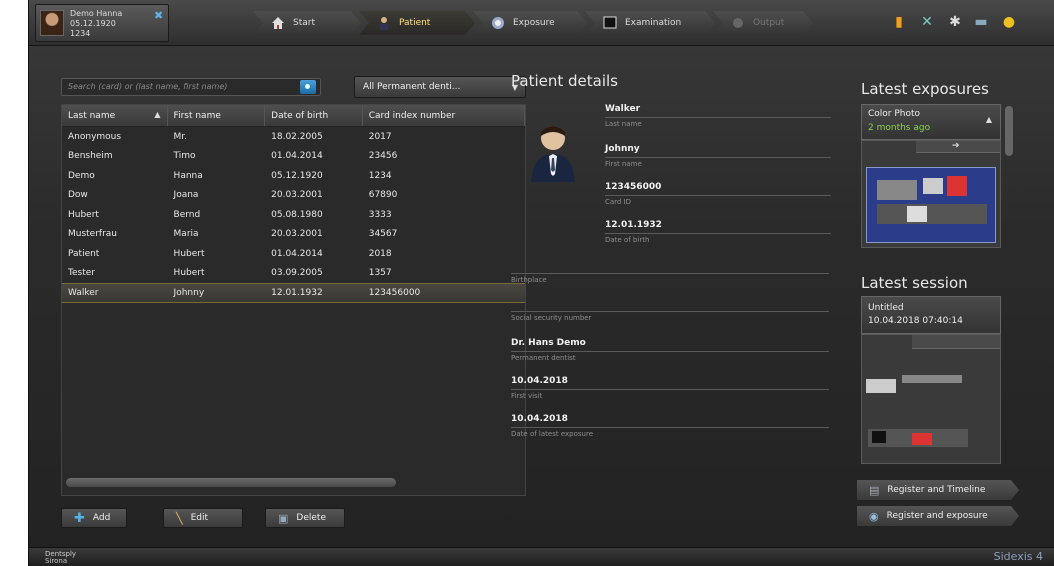 This screenshot has height=566, width=1054. I want to click on tab-output: Output, so click(763, 23).